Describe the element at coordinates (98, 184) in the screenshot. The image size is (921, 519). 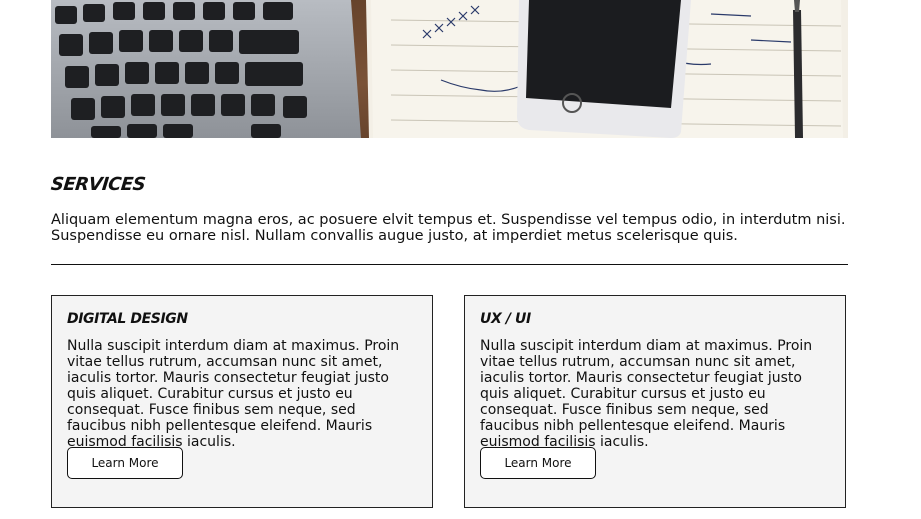
I see `services-heading: Services` at that location.